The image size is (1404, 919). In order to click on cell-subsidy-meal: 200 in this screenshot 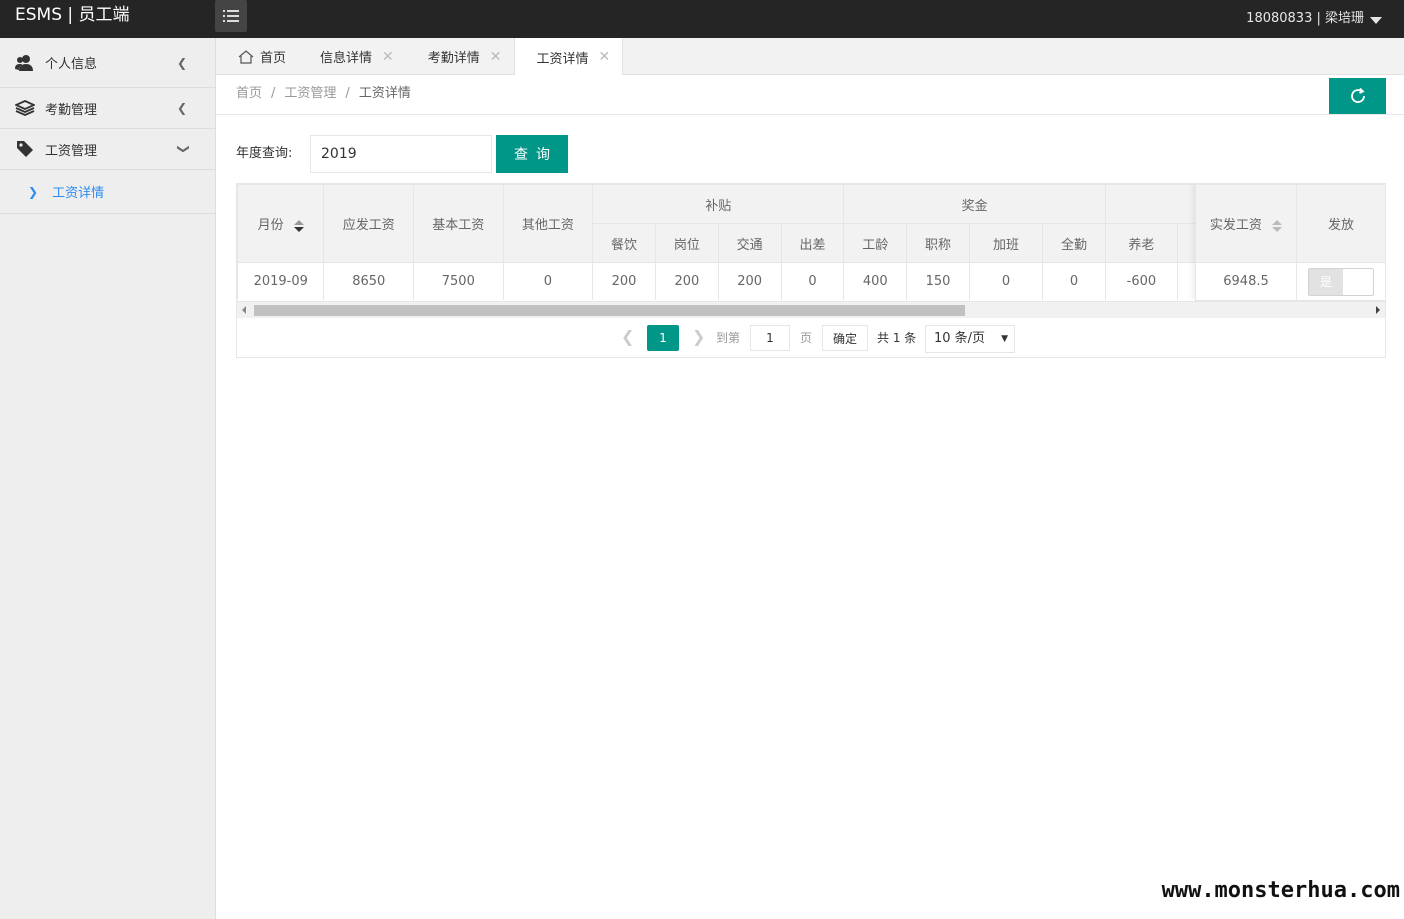, I will do `click(624, 281)`.